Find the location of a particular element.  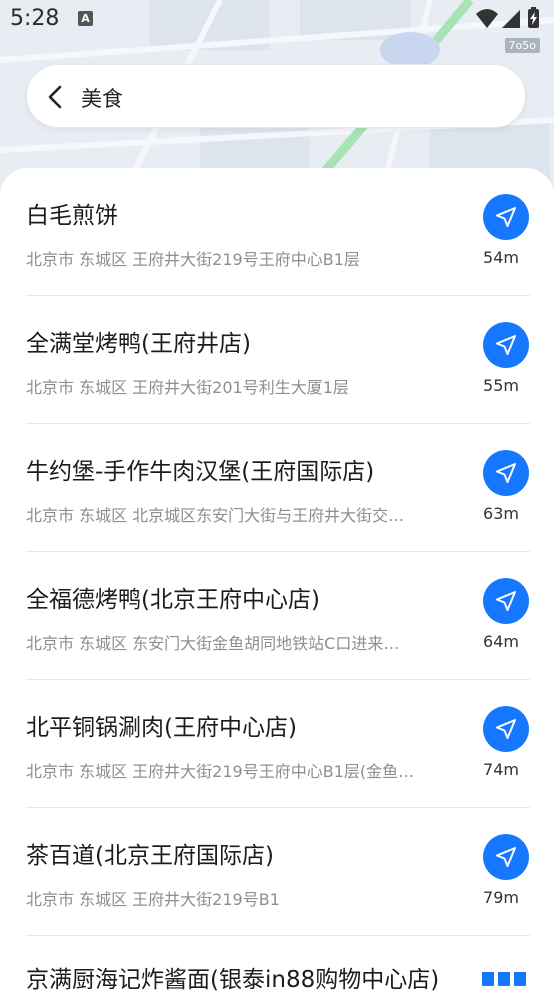

result-distance: 54m is located at coordinates (501, 257).